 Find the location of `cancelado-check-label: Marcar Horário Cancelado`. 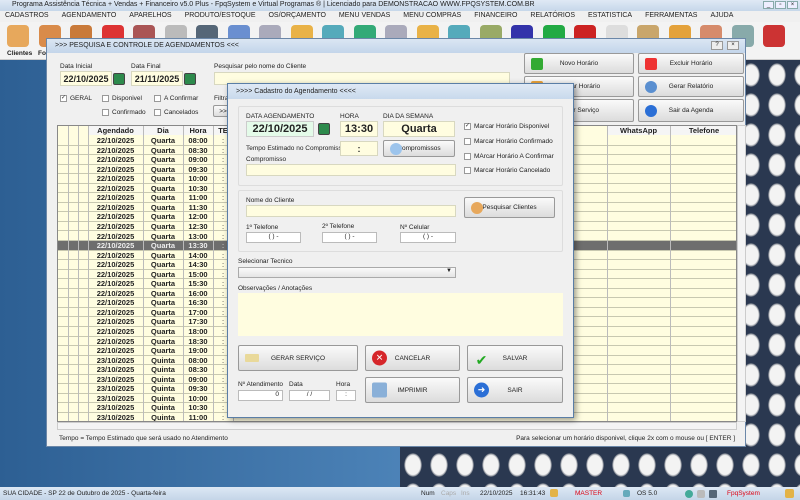

cancelado-check-label: Marcar Horário Cancelado is located at coordinates (512, 170).